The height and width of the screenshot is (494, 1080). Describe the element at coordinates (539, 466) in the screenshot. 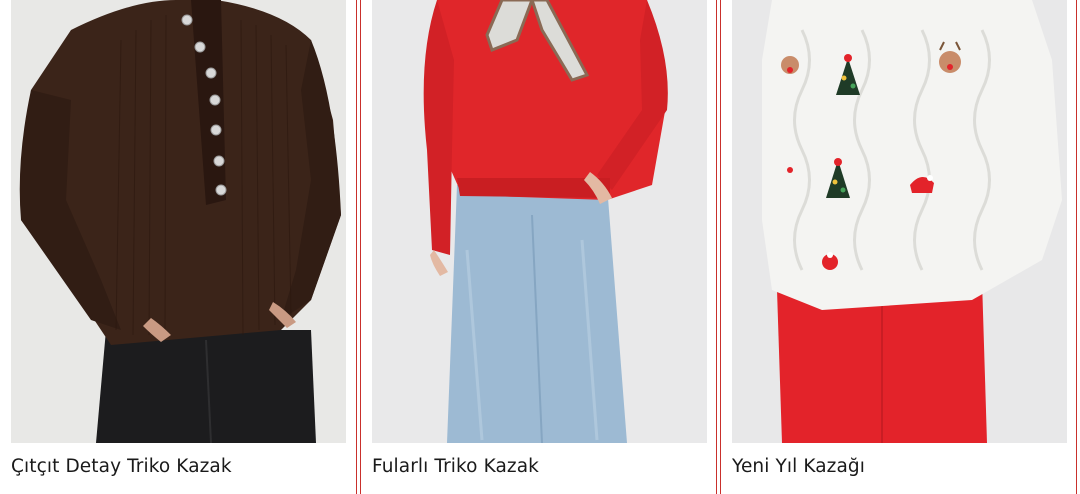

I see `product-title: Fularlı Triko Kazak` at that location.